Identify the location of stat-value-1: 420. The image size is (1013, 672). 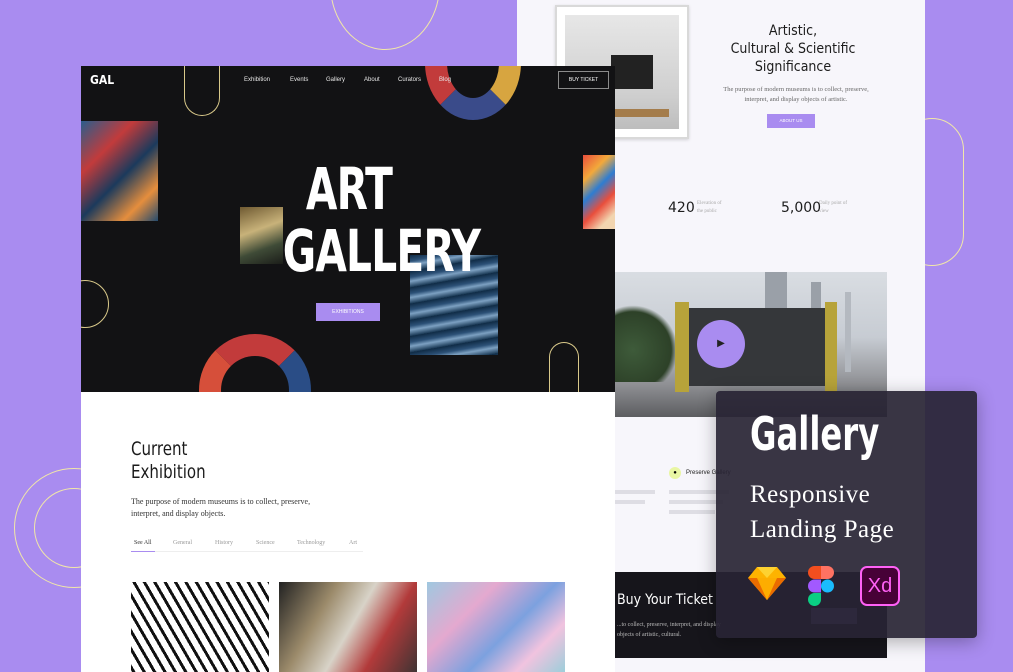
(681, 208).